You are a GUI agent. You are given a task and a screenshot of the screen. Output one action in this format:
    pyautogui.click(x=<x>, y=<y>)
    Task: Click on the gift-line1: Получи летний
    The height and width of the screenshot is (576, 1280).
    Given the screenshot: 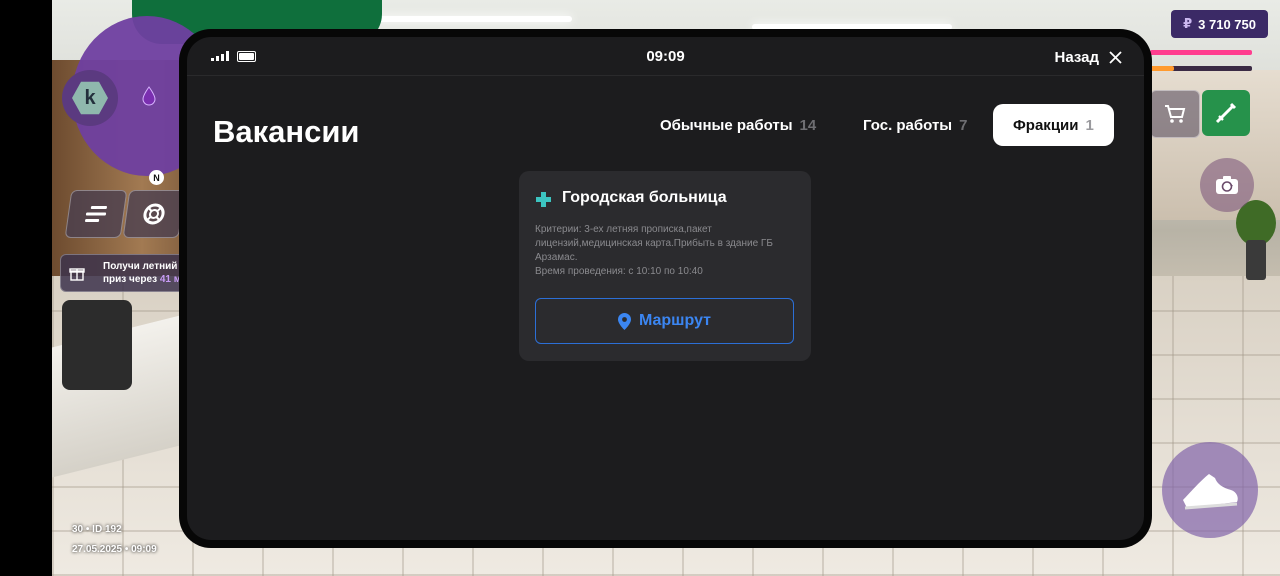 What is the action you would take?
    pyautogui.click(x=140, y=266)
    